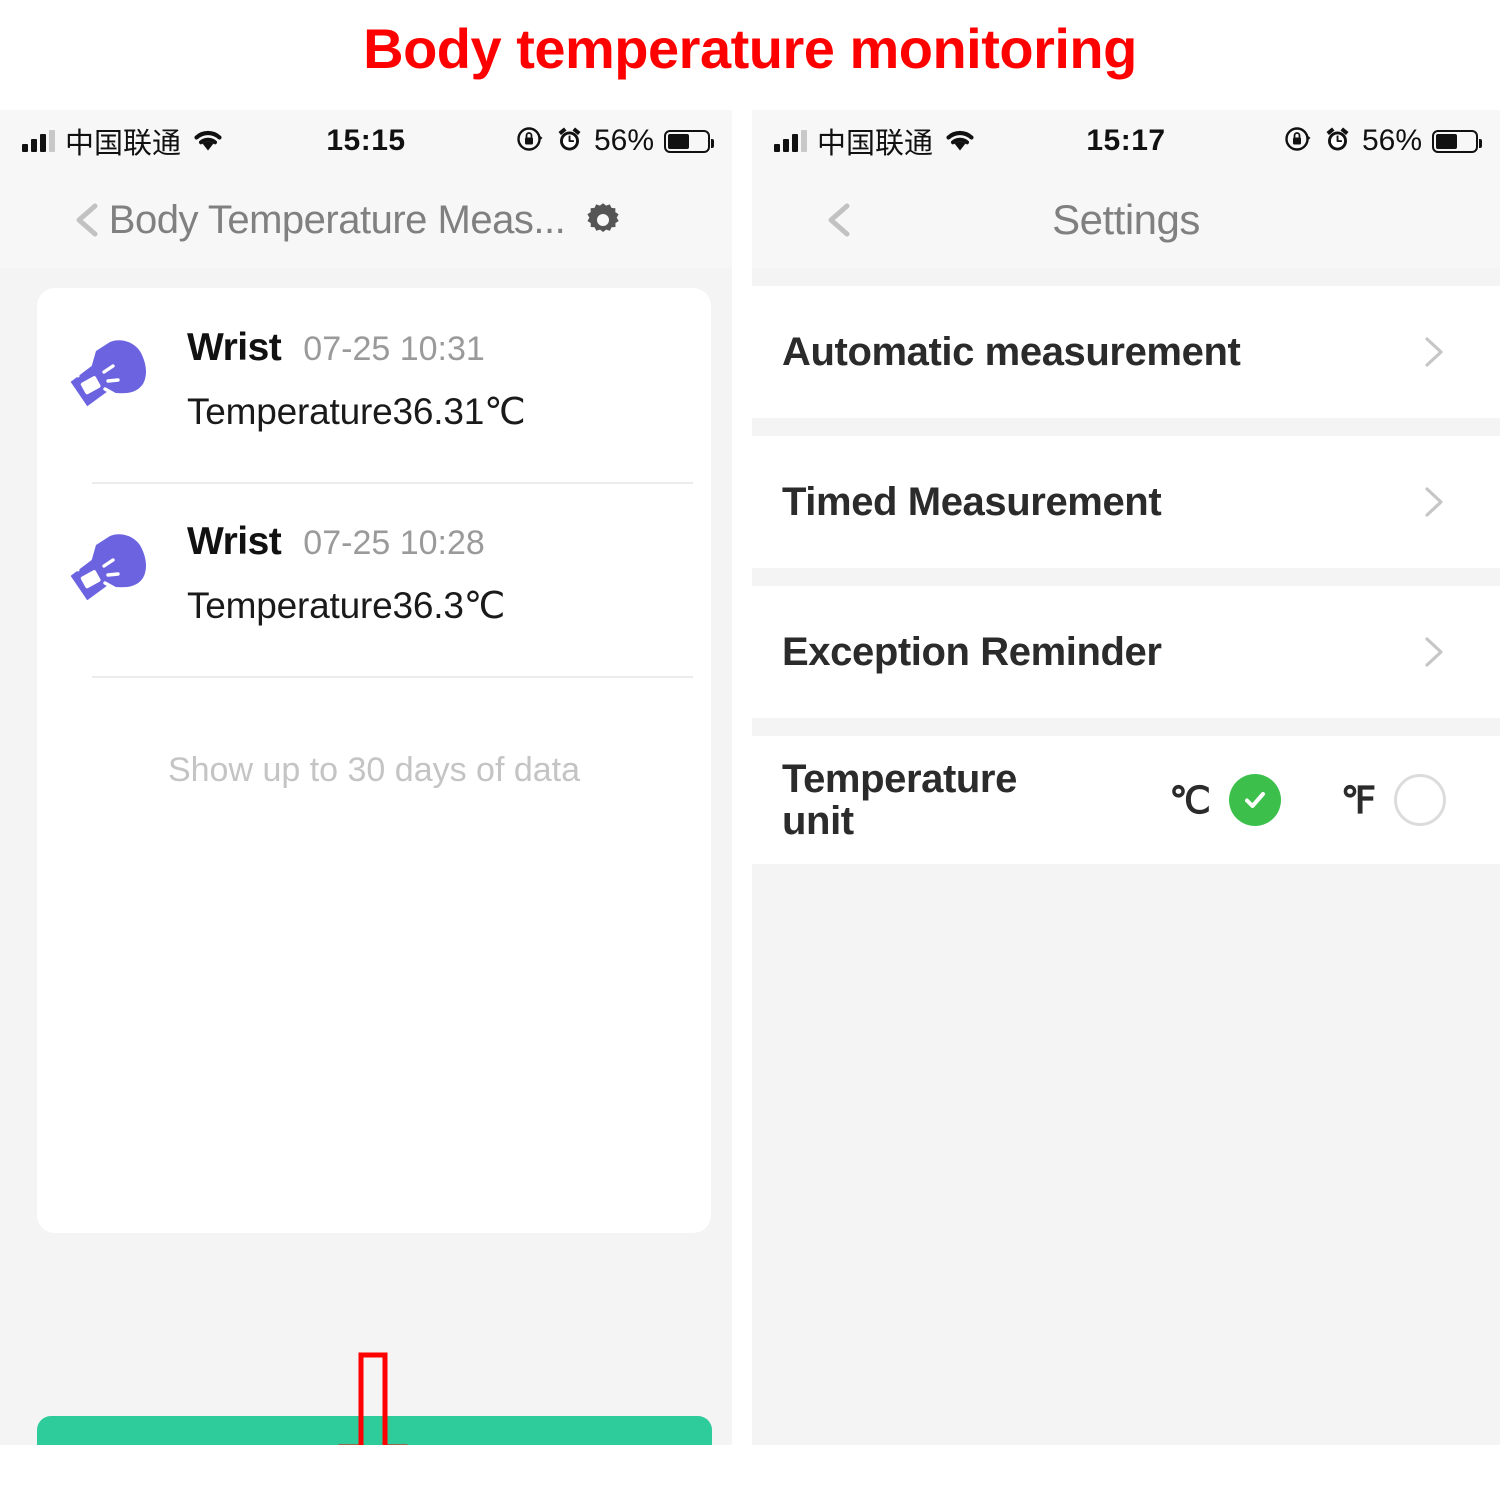 The width and height of the screenshot is (1500, 1500). What do you see at coordinates (356, 411) in the screenshot?
I see `record-temperature: Temperature36.31℃` at bounding box center [356, 411].